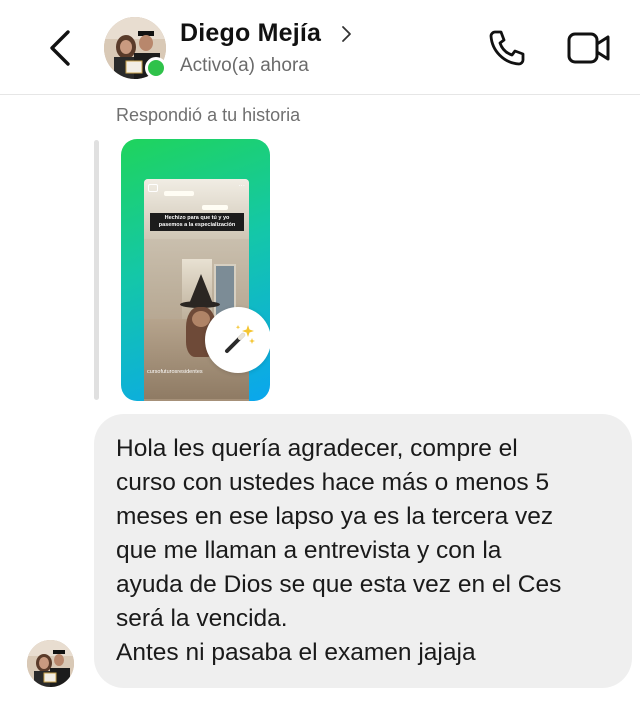 The height and width of the screenshot is (710, 640). I want to click on message-line: ayuda de Dios se que esta vez en el Ces, so click(339, 584).